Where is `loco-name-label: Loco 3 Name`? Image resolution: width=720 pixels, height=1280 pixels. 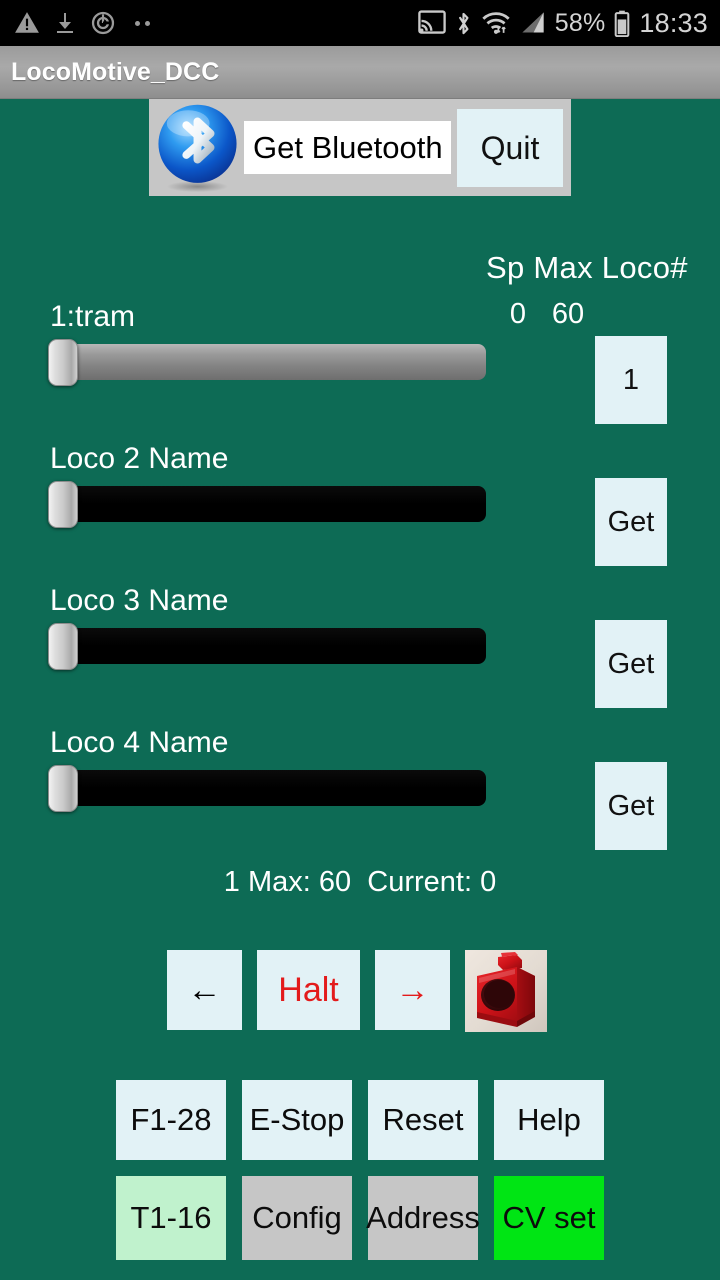 loco-name-label: Loco 3 Name is located at coordinates (139, 600).